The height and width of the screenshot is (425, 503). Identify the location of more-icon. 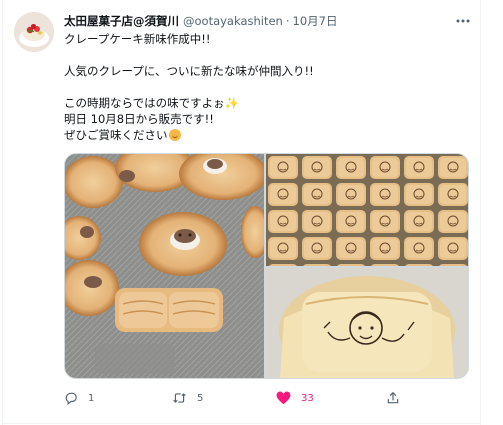
(463, 21).